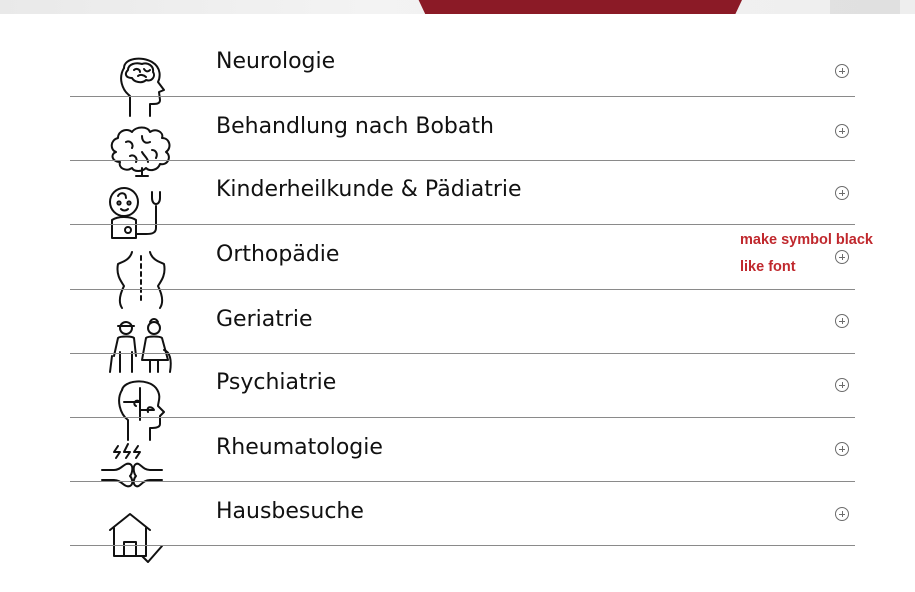 The width and height of the screenshot is (915, 592). Describe the element at coordinates (264, 319) in the screenshot. I see `accordion-item-label: Geriatrie` at that location.